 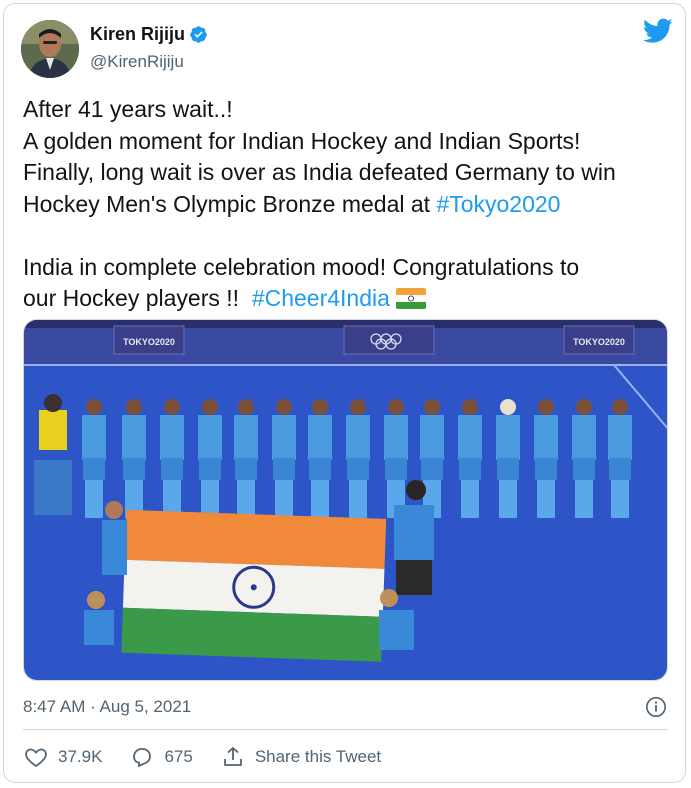 I want to click on reply-button: 675, so click(x=161, y=757).